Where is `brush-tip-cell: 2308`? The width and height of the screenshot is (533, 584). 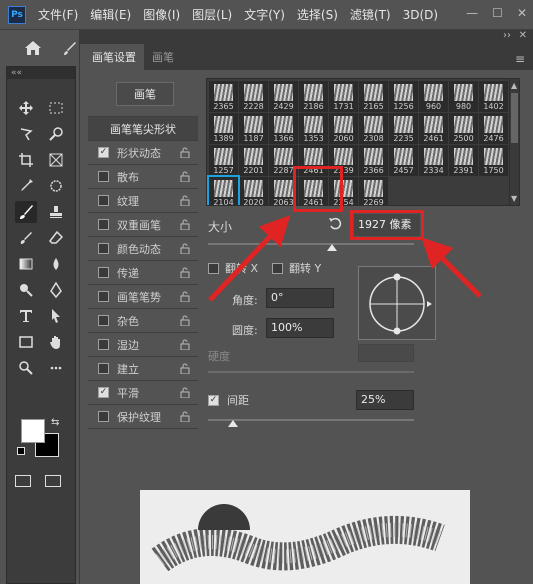
brush-tip-cell: 2308 is located at coordinates (373, 128).